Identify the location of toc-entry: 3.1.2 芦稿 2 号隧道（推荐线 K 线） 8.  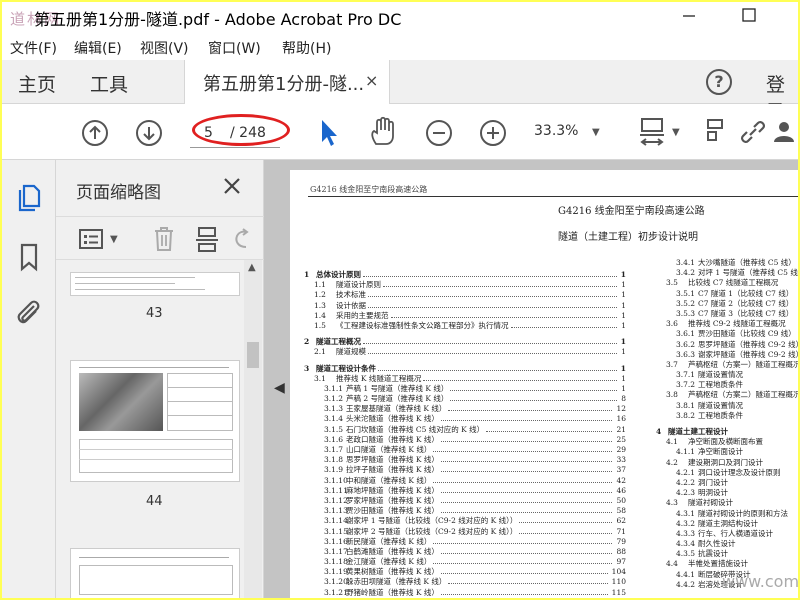
(465, 399).